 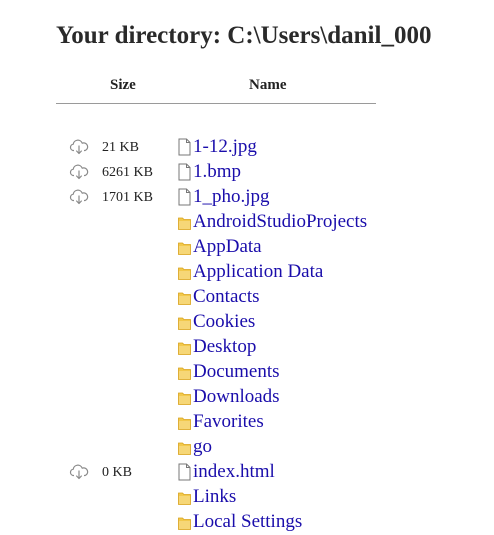 I want to click on file-size: 0 KB, so click(x=117, y=472).